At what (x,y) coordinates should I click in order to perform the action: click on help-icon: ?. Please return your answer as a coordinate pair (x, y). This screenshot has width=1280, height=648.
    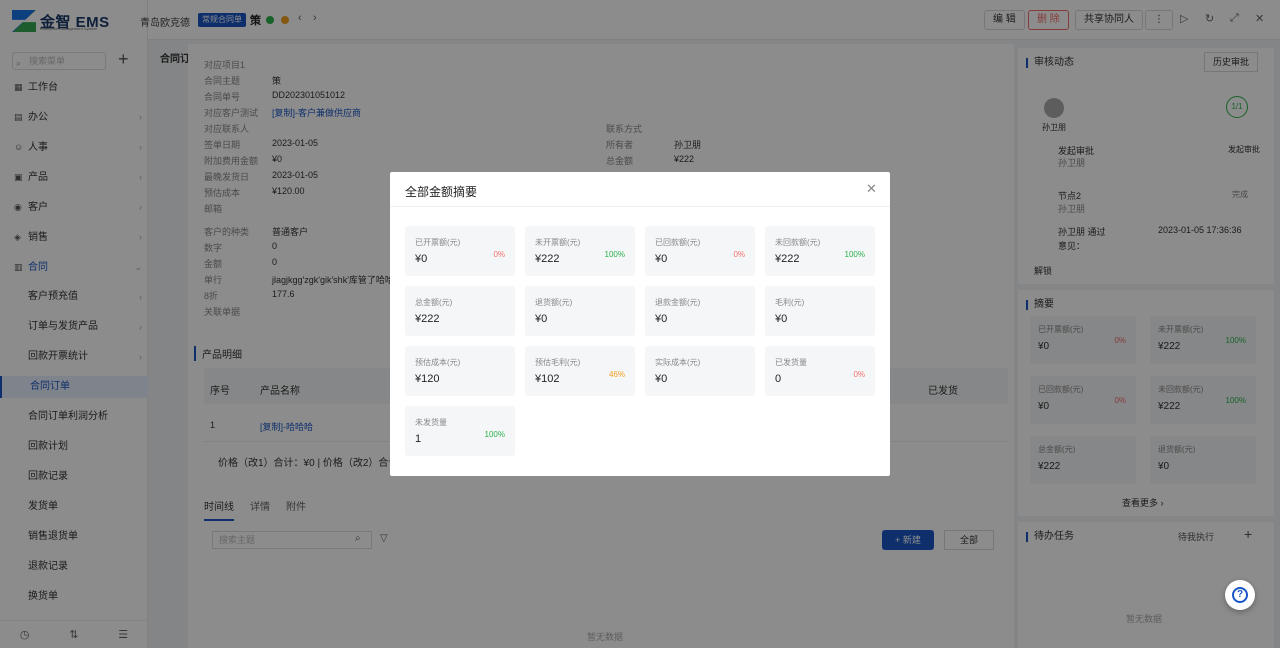
    Looking at the image, I should click on (1240, 595).